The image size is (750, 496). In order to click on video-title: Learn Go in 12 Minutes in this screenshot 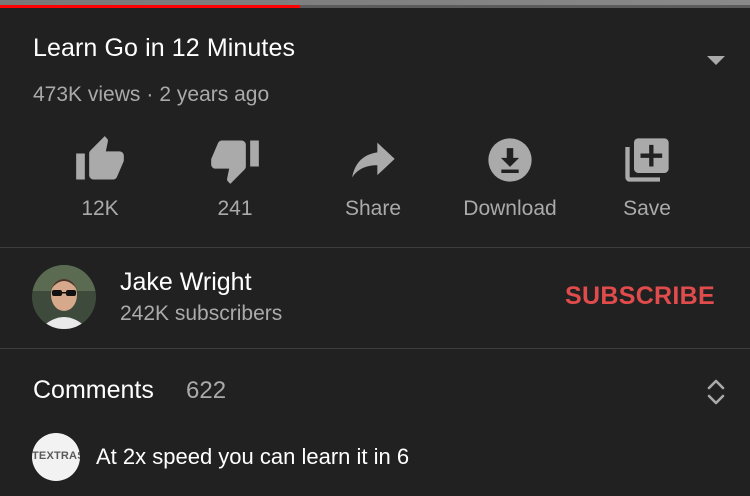, I will do `click(164, 48)`.